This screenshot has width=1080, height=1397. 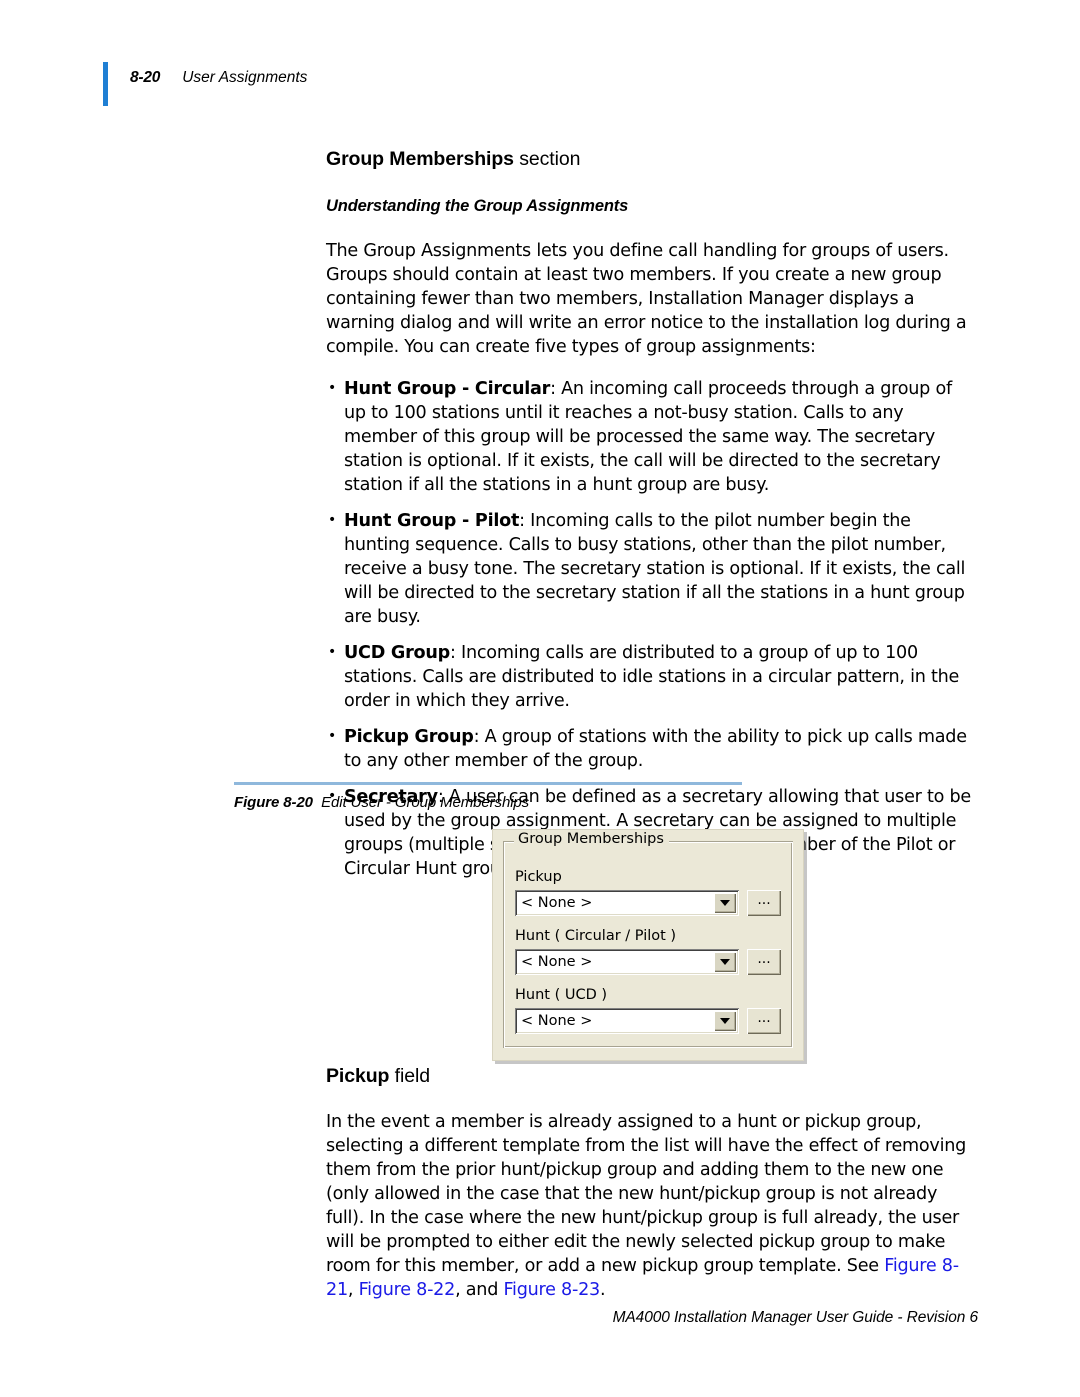 I want to click on groupbox-legend: Group Memberships, so click(x=591, y=839).